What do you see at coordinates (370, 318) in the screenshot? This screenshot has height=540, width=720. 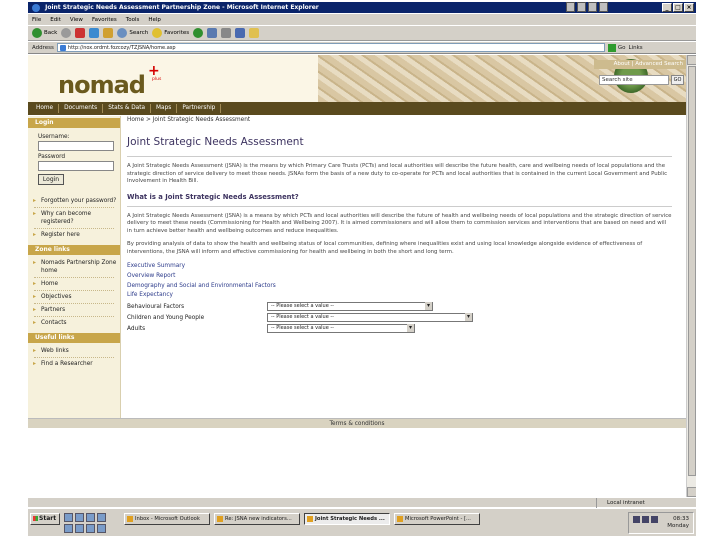 I see `children-select: -- Please select a value --` at bounding box center [370, 318].